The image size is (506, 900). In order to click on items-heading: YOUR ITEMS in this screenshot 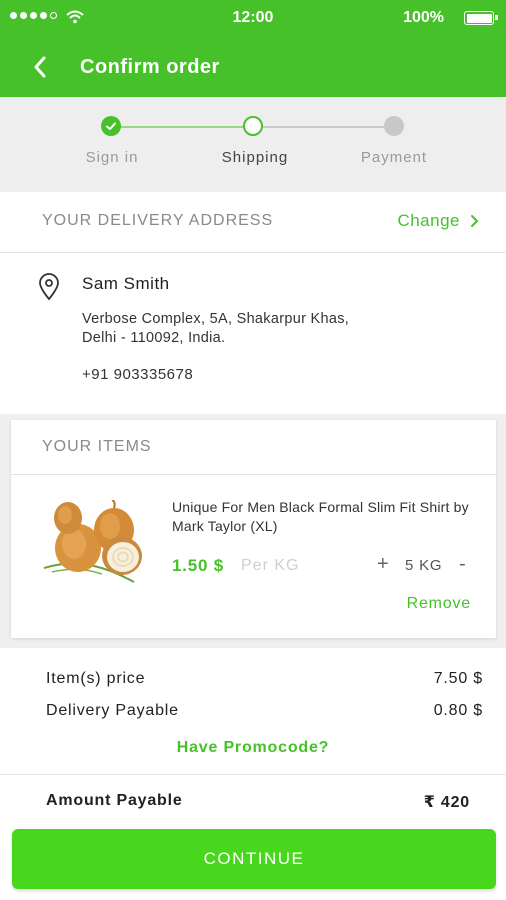, I will do `click(97, 446)`.